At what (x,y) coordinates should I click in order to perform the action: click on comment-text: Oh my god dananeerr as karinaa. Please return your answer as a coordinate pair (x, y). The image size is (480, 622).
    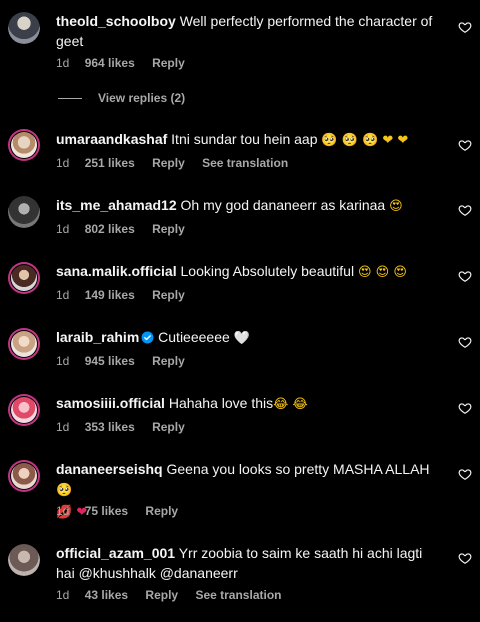
    Looking at the image, I should click on (283, 205).